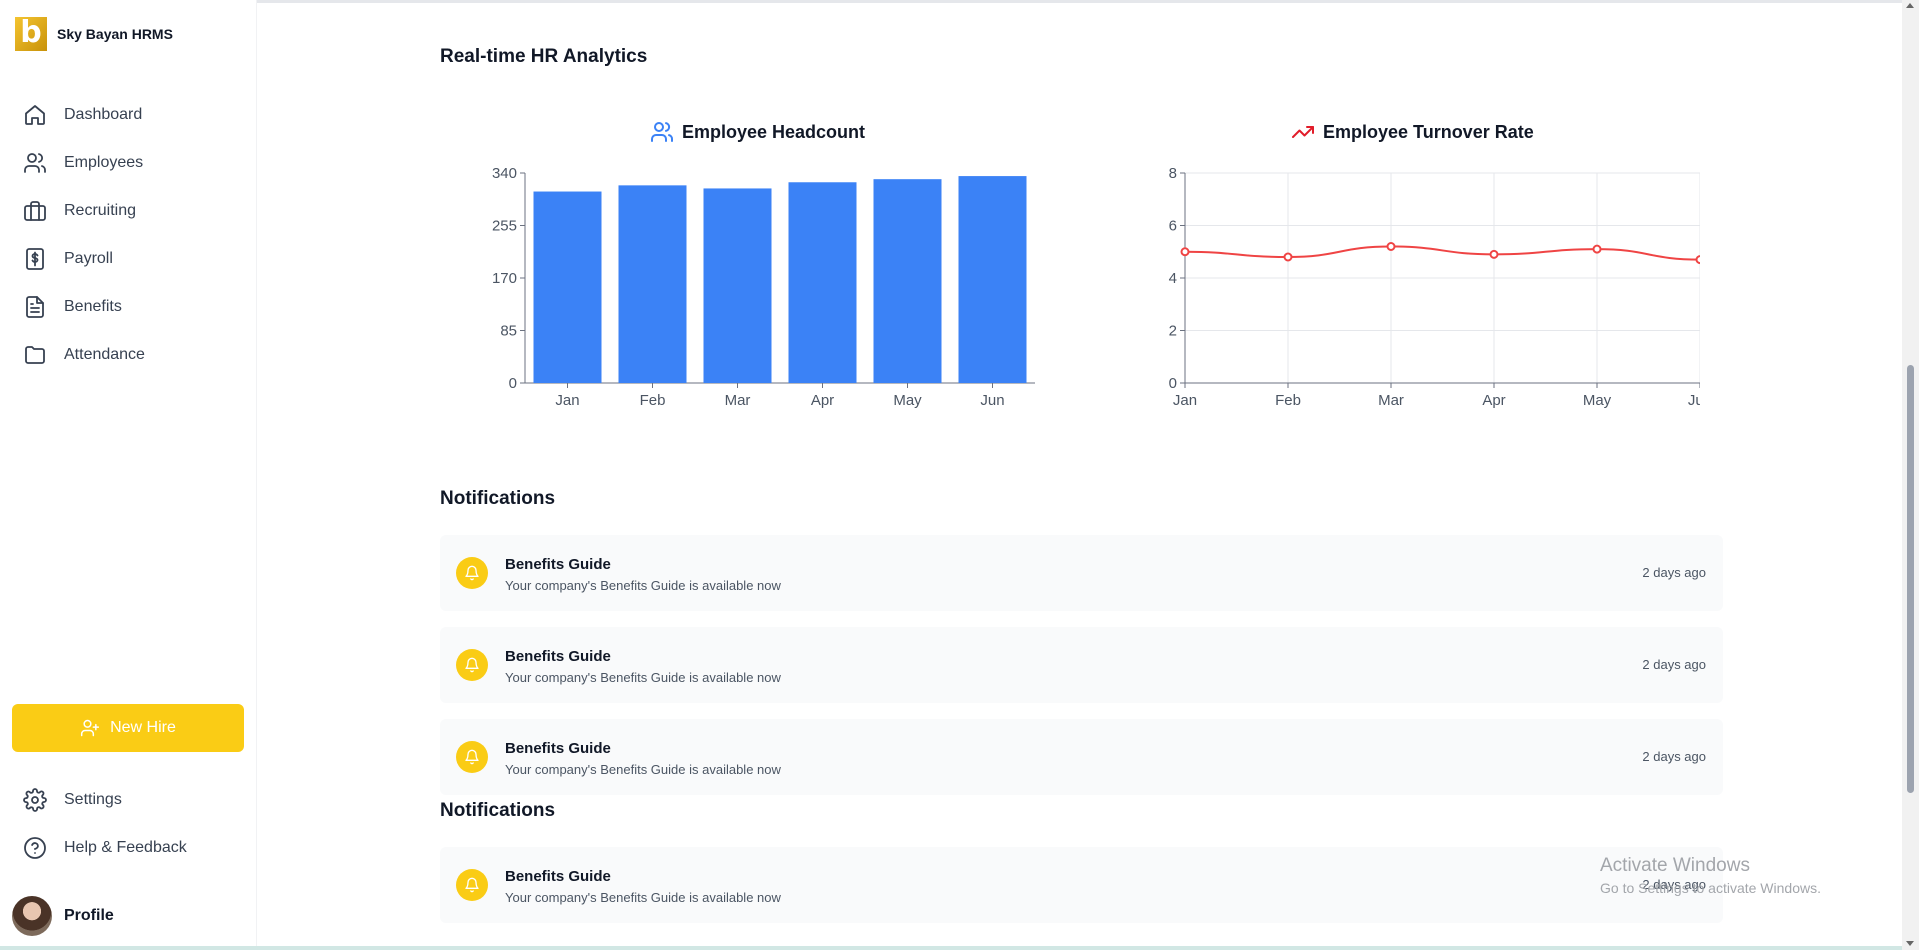 Image resolution: width=1919 pixels, height=950 pixels. Describe the element at coordinates (652, 284) in the screenshot. I see `bar-feb` at that location.